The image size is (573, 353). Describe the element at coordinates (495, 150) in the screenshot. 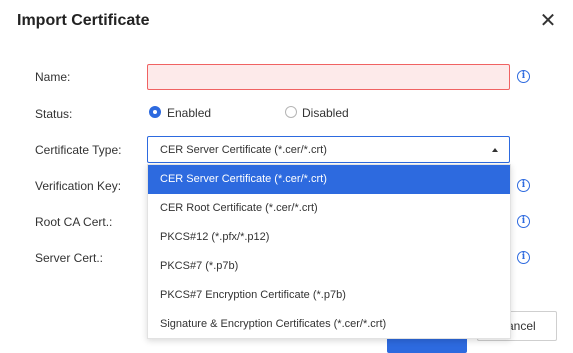

I see `caret-up-icon` at that location.